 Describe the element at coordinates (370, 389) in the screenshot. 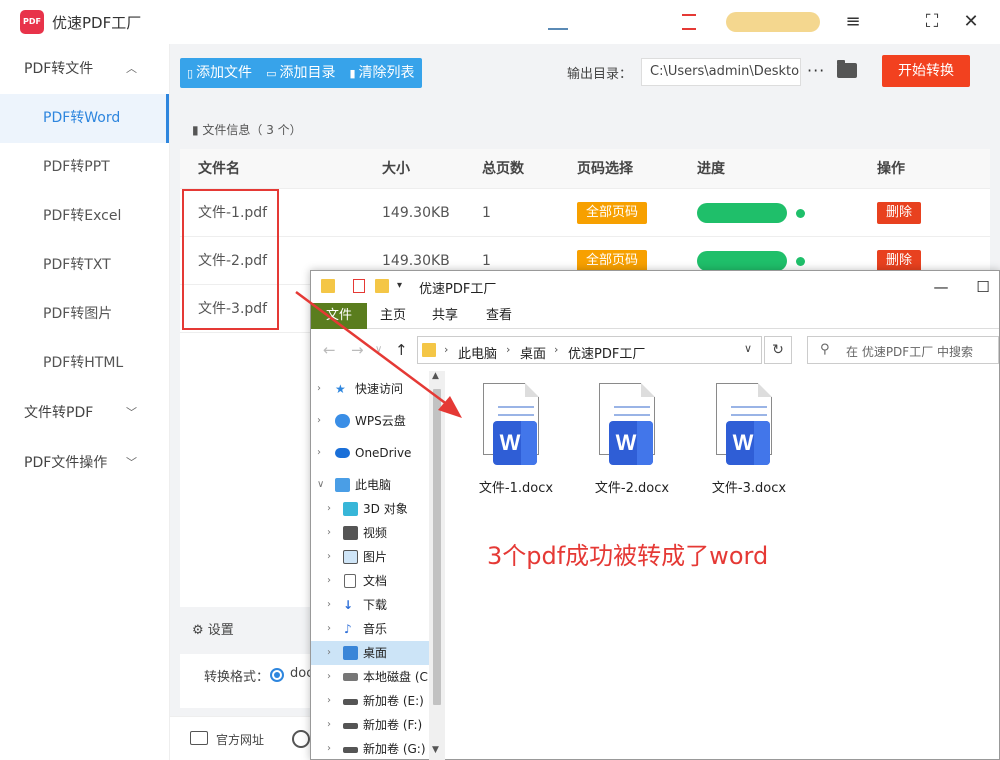

I see `tree-item-quick-access: › ★ 快速访问` at that location.